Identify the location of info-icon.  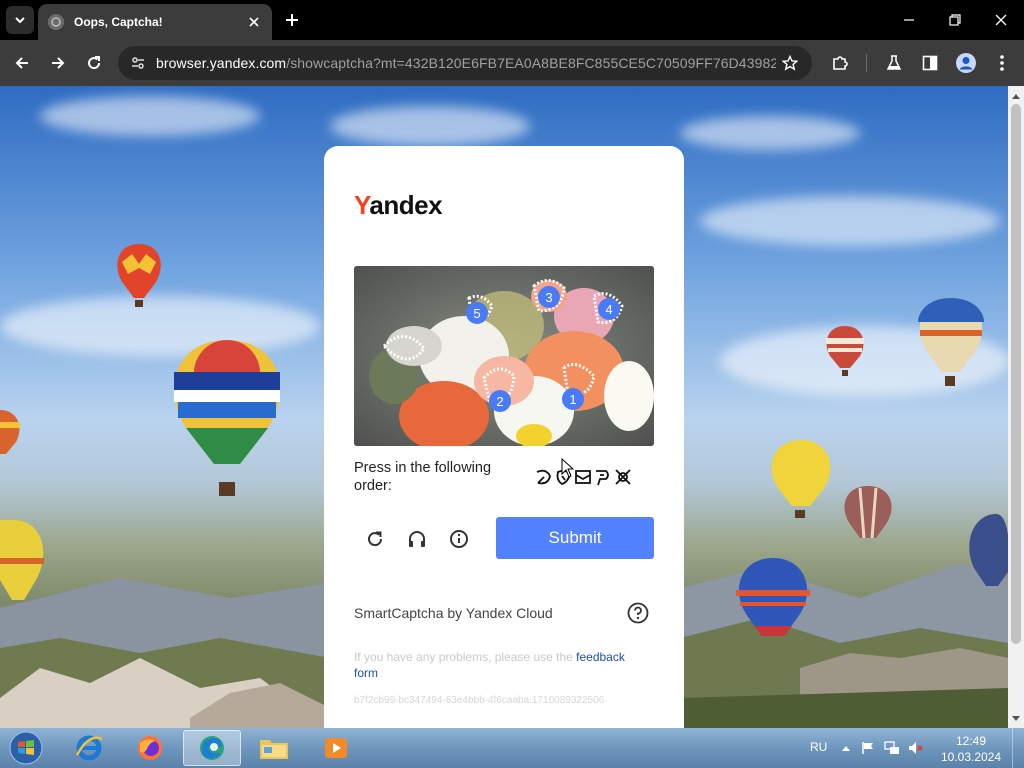
(459, 539).